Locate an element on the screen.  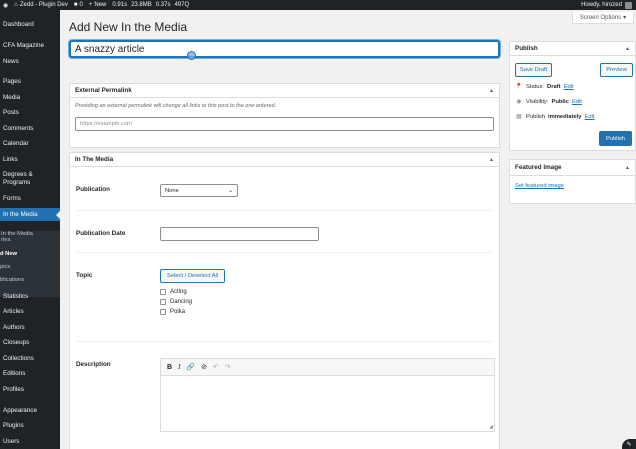
menu-forms: Forms is located at coordinates (12, 199).